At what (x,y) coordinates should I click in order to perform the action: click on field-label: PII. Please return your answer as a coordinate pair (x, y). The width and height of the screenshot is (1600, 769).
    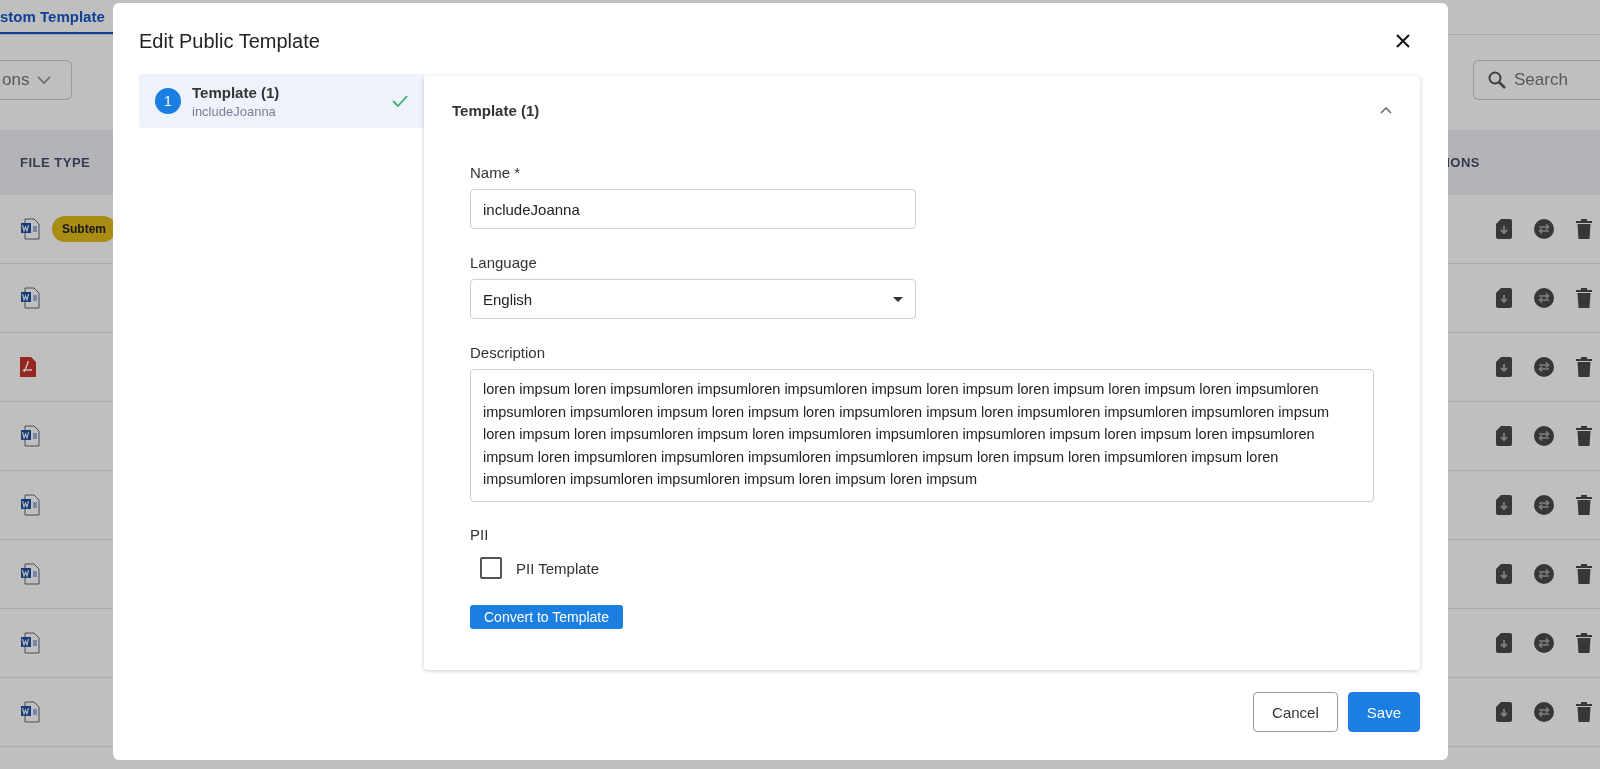
    Looking at the image, I should click on (480, 534).